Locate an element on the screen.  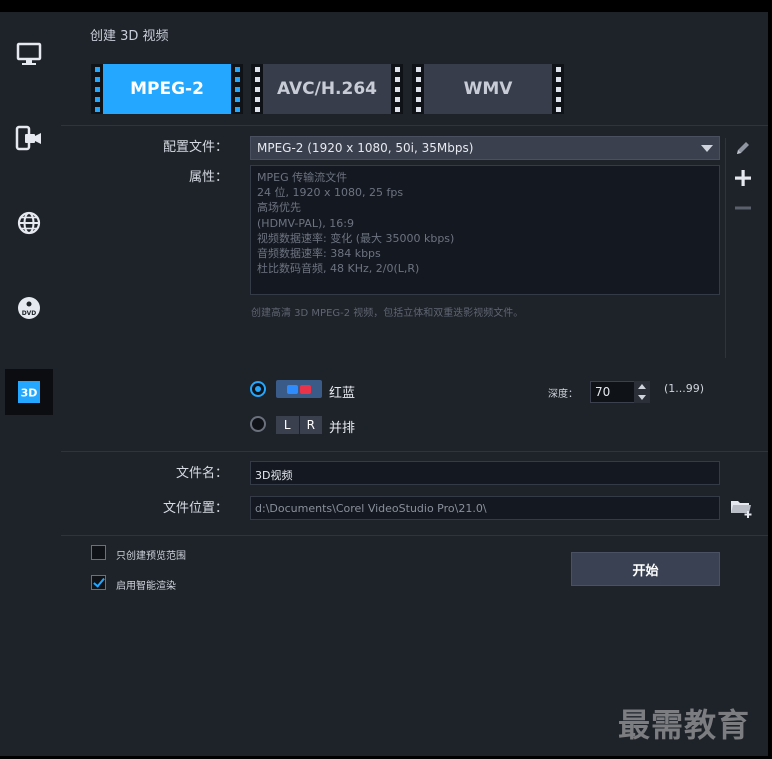
tab-label: AVC/H.264 is located at coordinates (327, 89).